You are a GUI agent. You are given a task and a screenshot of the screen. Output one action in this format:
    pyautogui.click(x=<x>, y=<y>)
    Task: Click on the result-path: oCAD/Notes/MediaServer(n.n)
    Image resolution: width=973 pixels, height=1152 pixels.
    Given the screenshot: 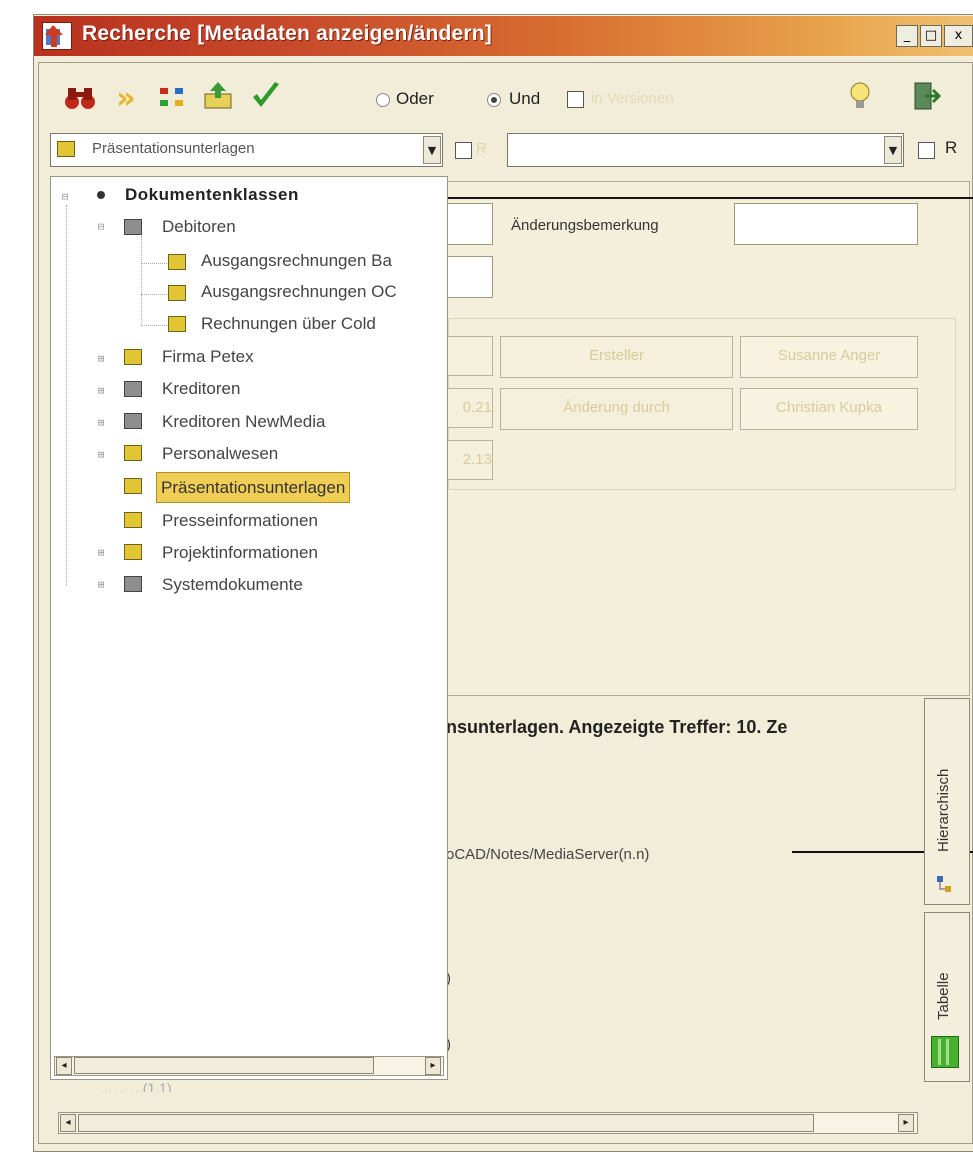 What is the action you would take?
    pyautogui.click(x=548, y=854)
    